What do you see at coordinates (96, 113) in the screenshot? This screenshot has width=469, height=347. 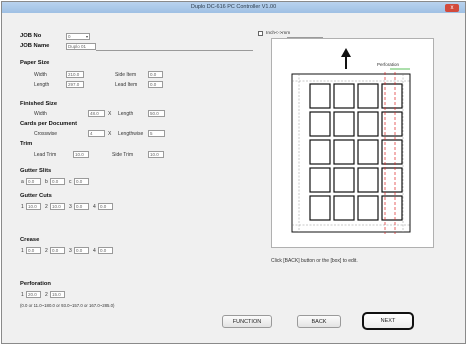 I see `finished-width-input: 48.0` at bounding box center [96, 113].